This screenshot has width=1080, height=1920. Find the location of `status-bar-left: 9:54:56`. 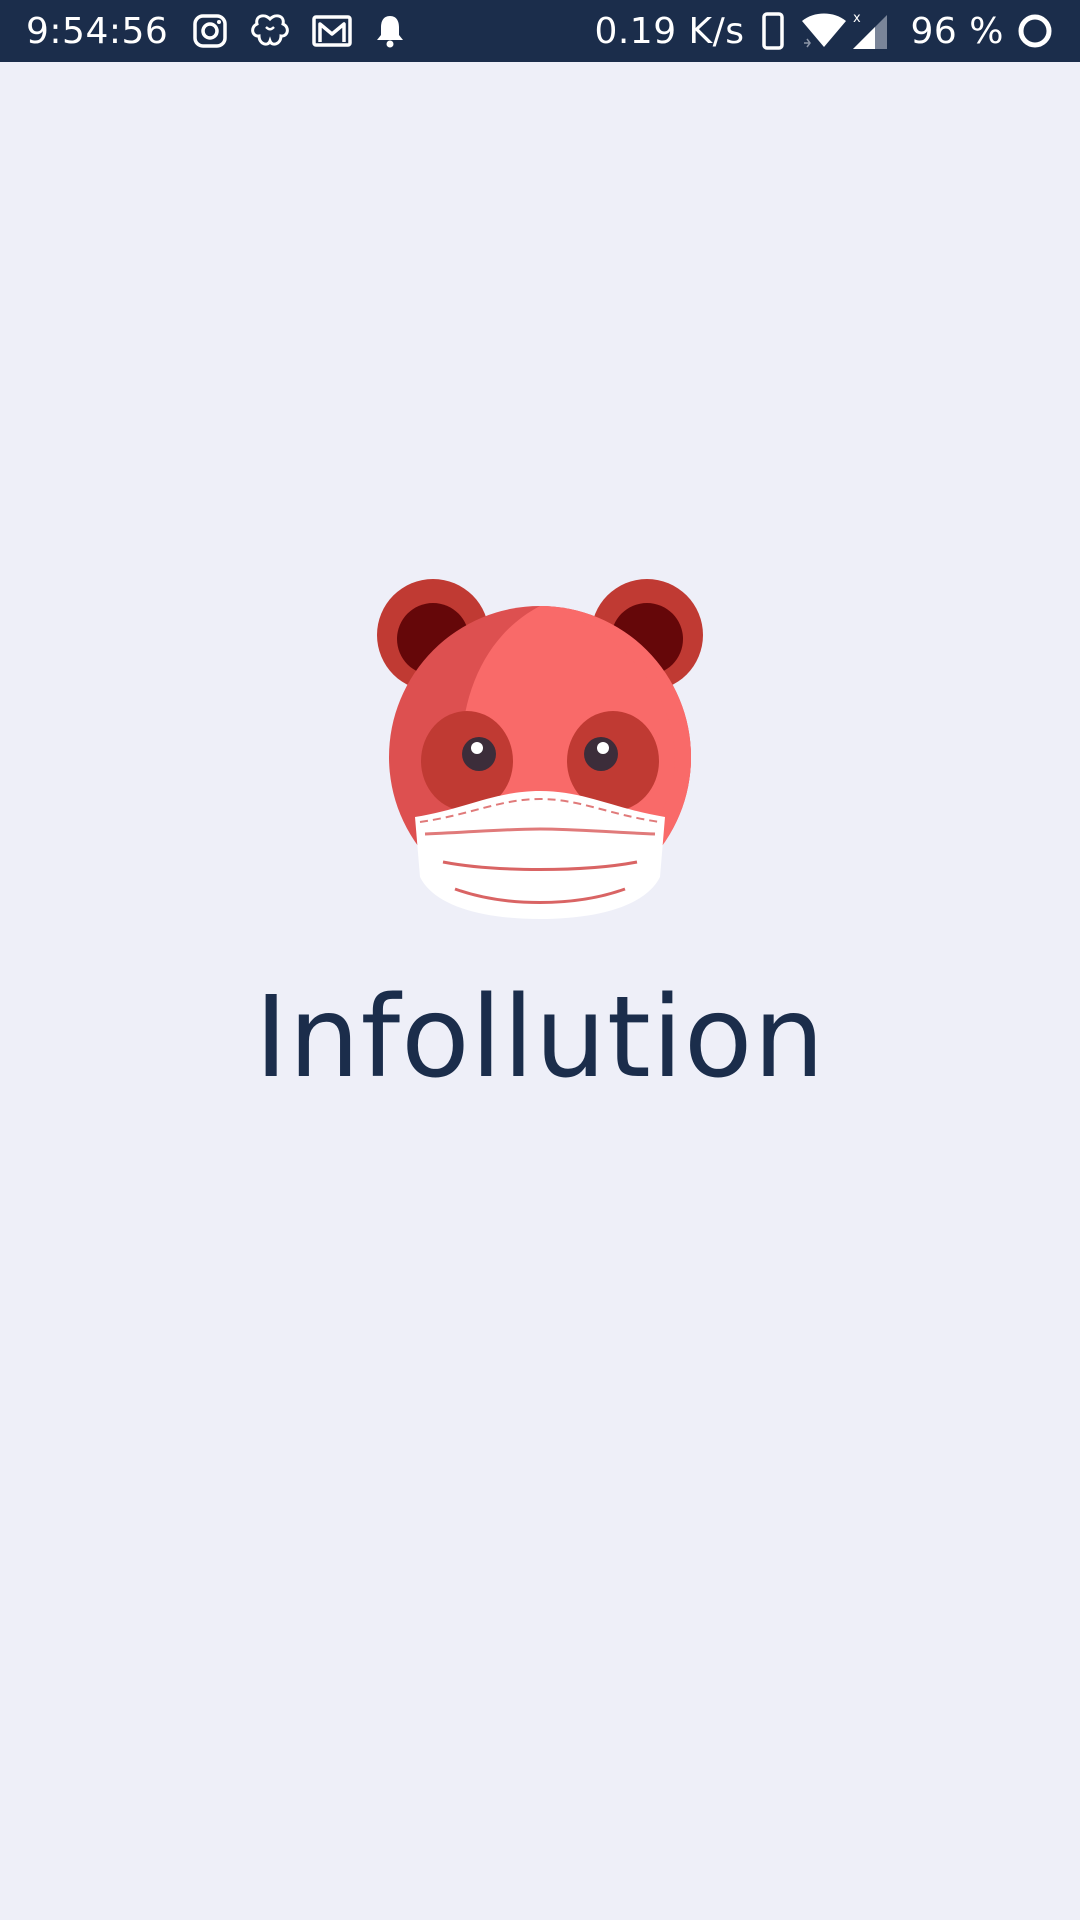

status-bar-left: 9:54:56 is located at coordinates (216, 31).